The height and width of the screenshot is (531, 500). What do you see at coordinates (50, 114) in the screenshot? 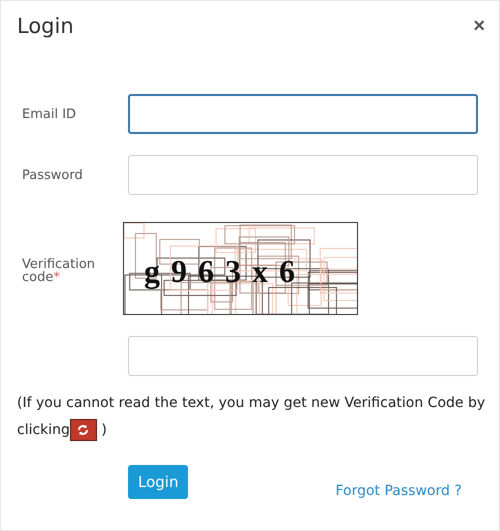
I see `field-label: Email ID` at bounding box center [50, 114].